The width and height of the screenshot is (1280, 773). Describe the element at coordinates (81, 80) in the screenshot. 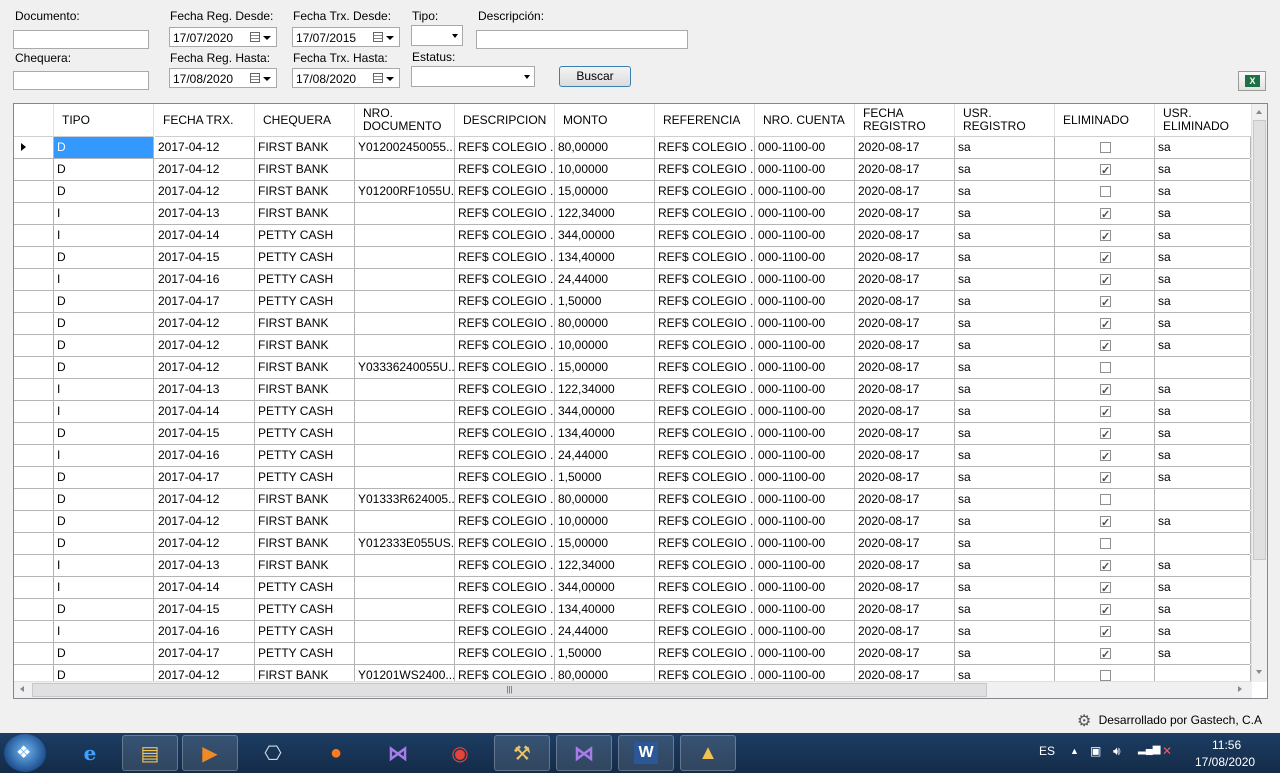

I see `chequera-input` at that location.